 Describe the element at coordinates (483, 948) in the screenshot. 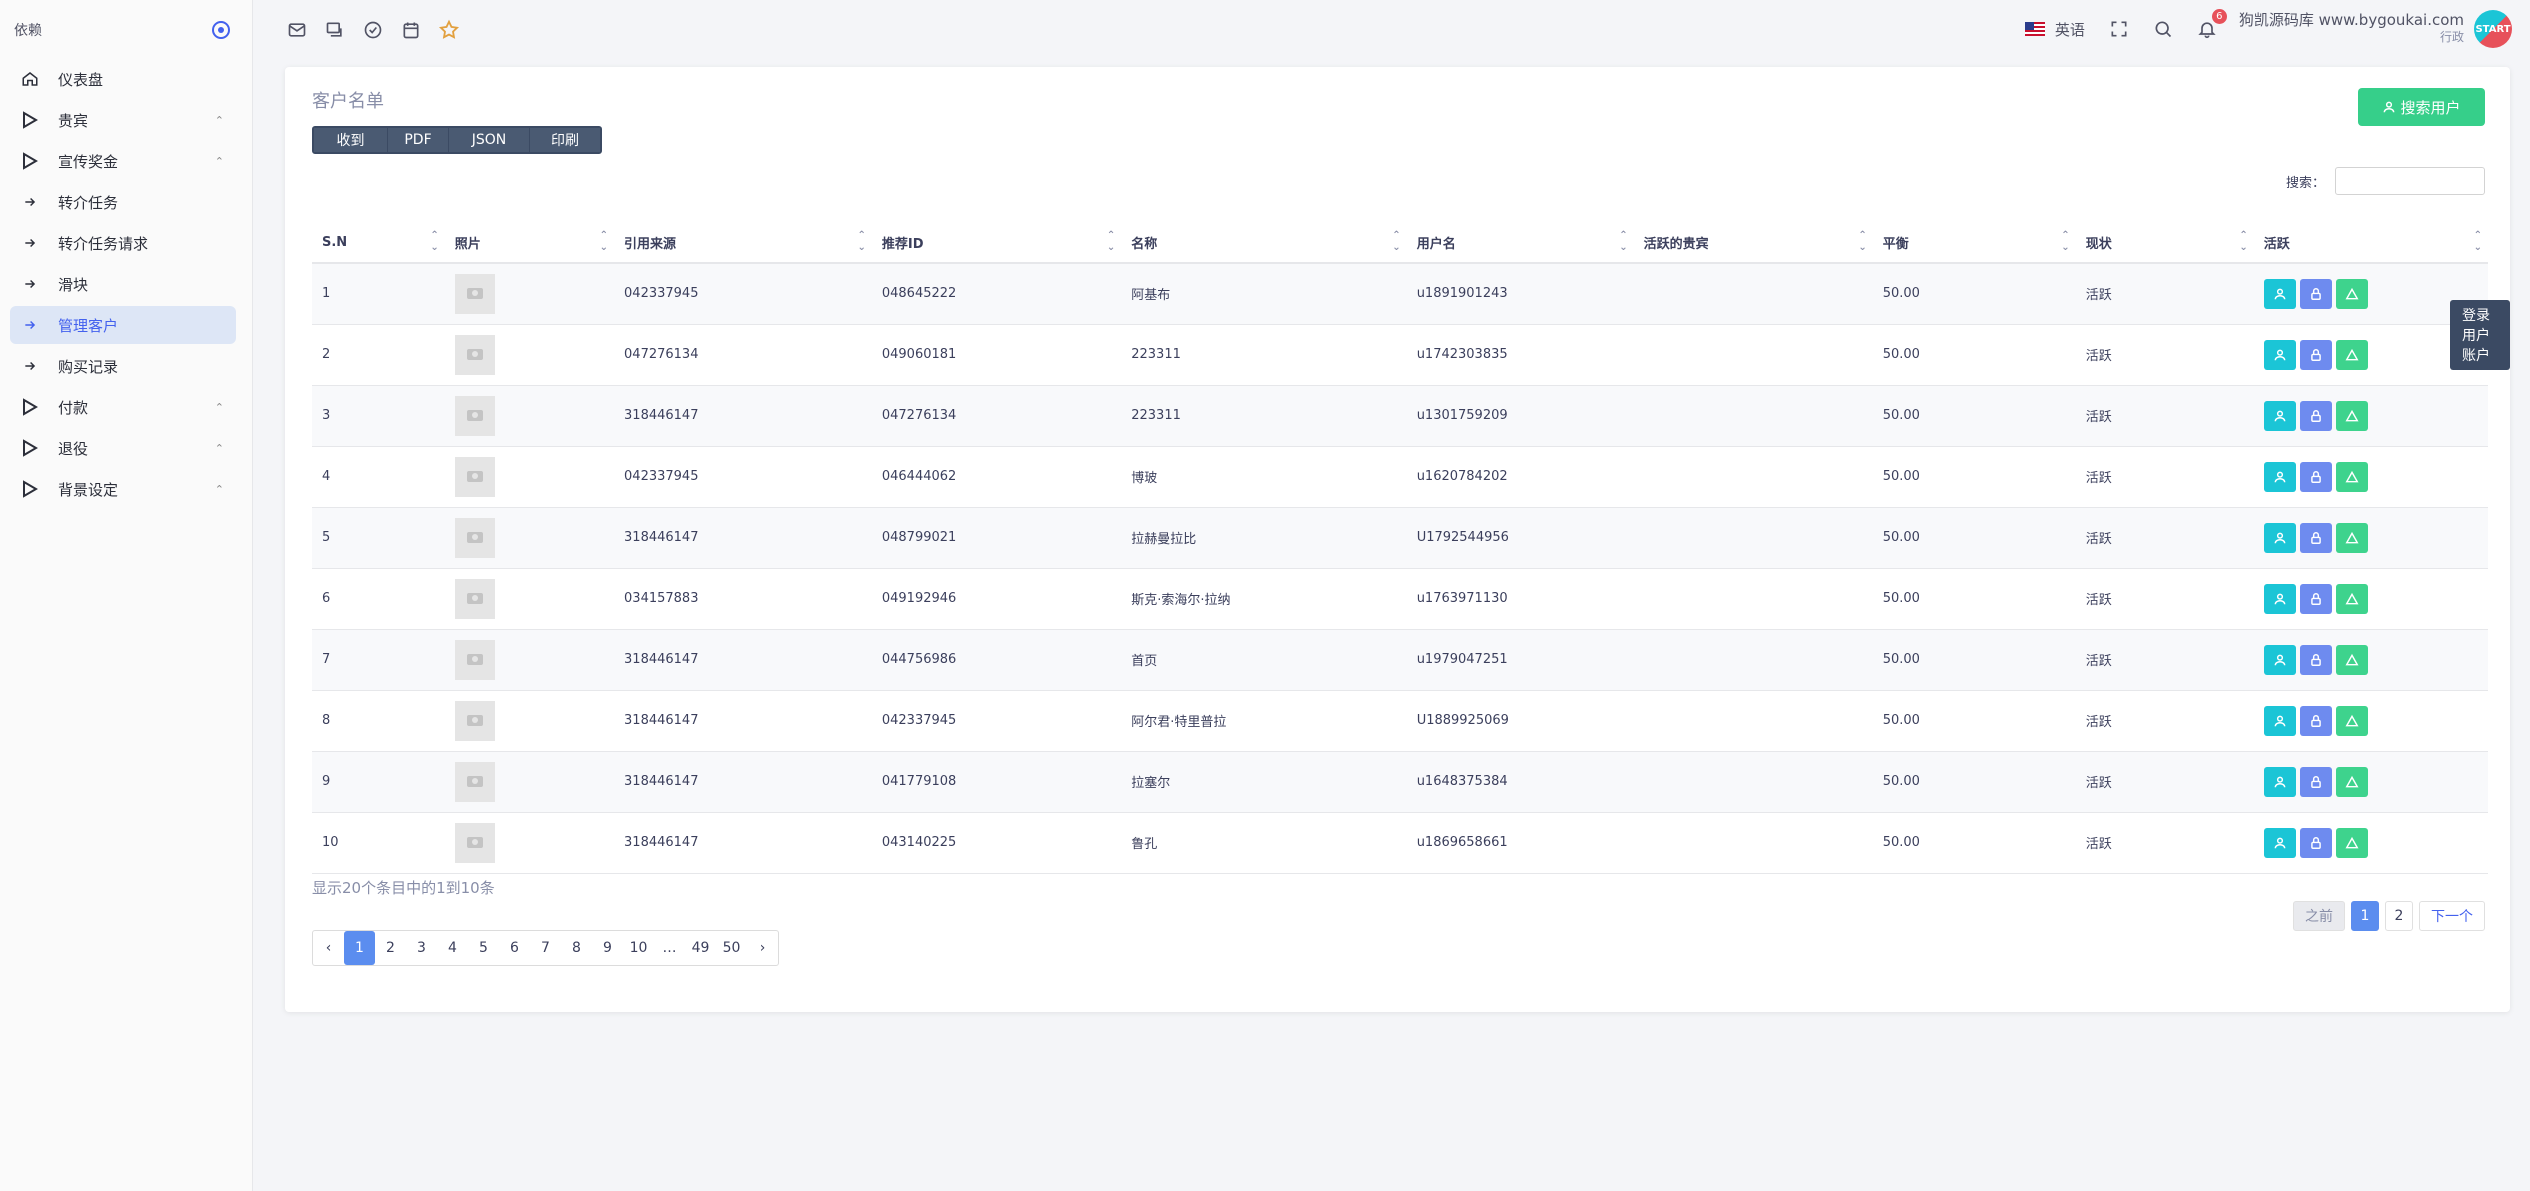

I see `pager-page-button: 5` at that location.